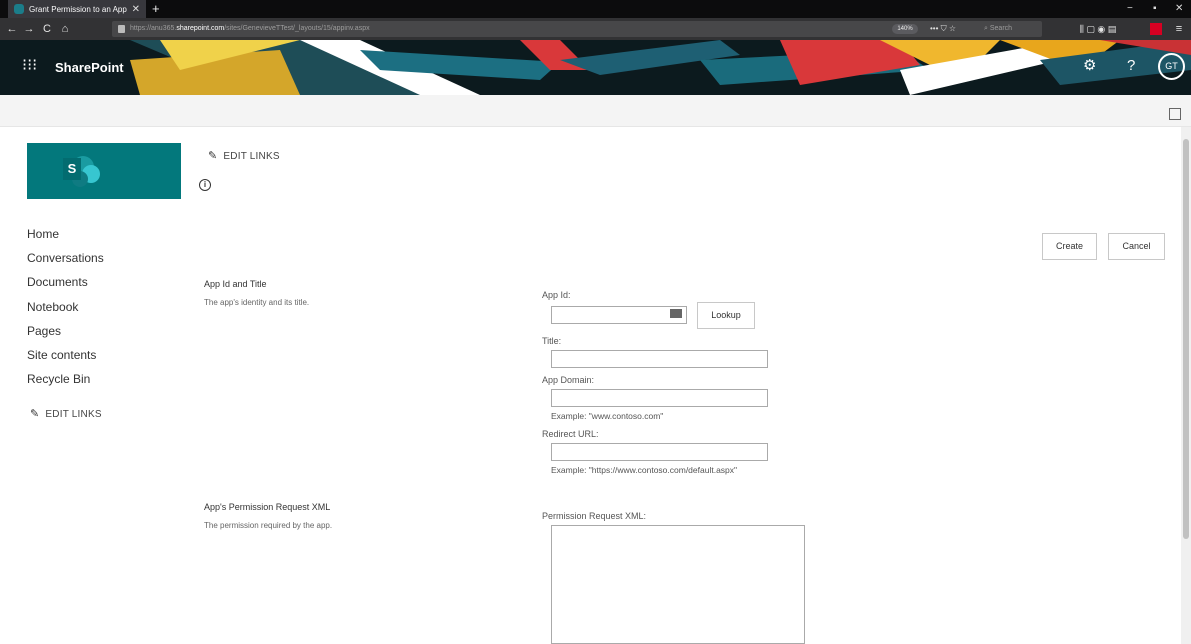 This screenshot has width=1191, height=644. I want to click on user-avatar: GT, so click(1171, 66).